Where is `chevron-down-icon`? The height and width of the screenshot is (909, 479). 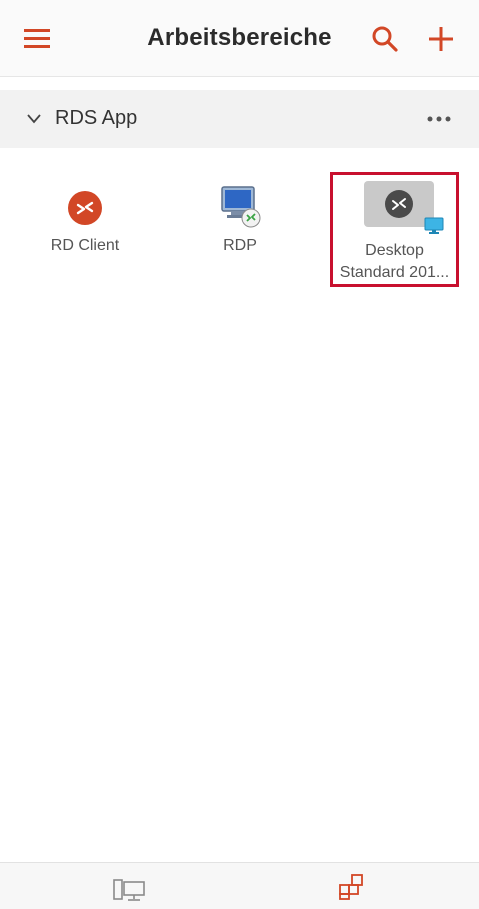 chevron-down-icon is located at coordinates (34, 119).